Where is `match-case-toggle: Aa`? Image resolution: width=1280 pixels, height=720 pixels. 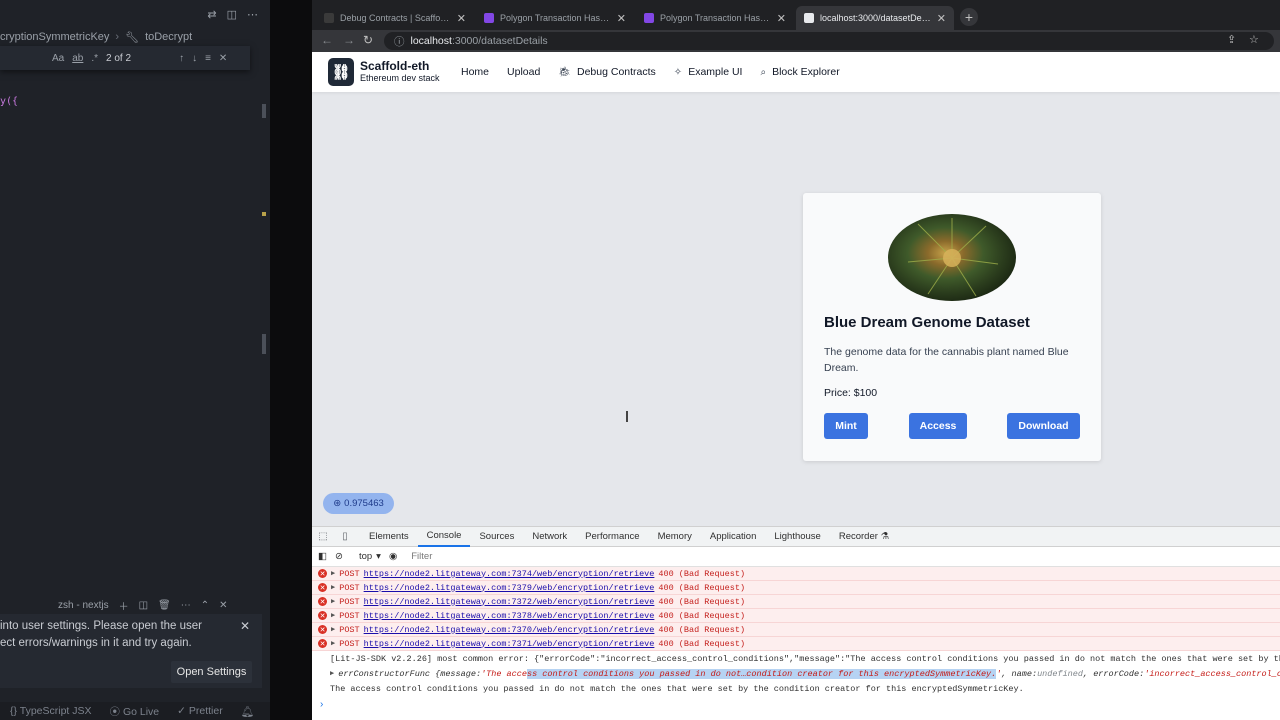
match-case-toggle: Aa is located at coordinates (58, 58).